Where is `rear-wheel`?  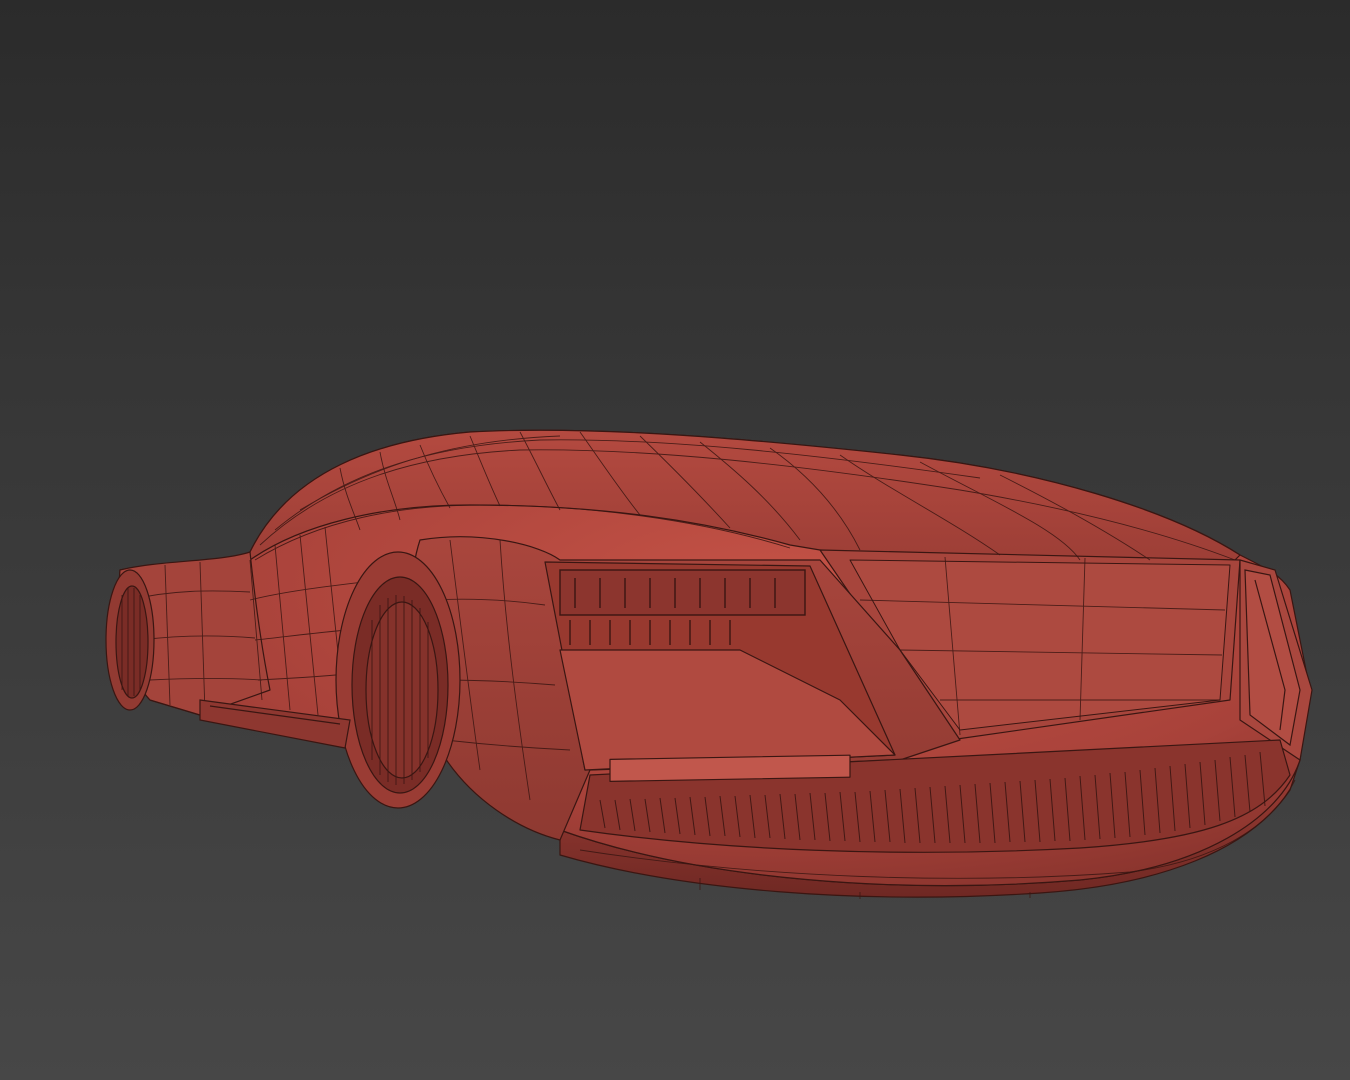 rear-wheel is located at coordinates (398, 680).